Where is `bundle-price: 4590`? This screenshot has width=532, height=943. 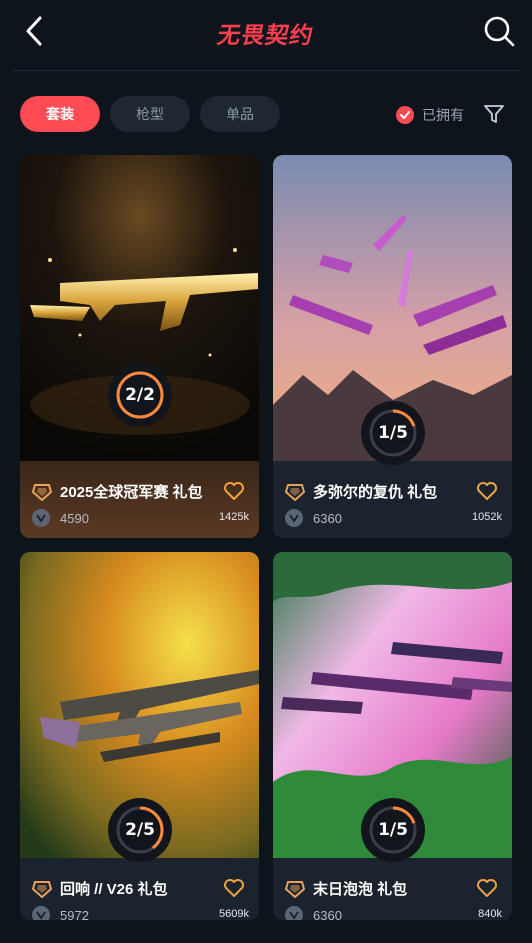 bundle-price: 4590 is located at coordinates (74, 518).